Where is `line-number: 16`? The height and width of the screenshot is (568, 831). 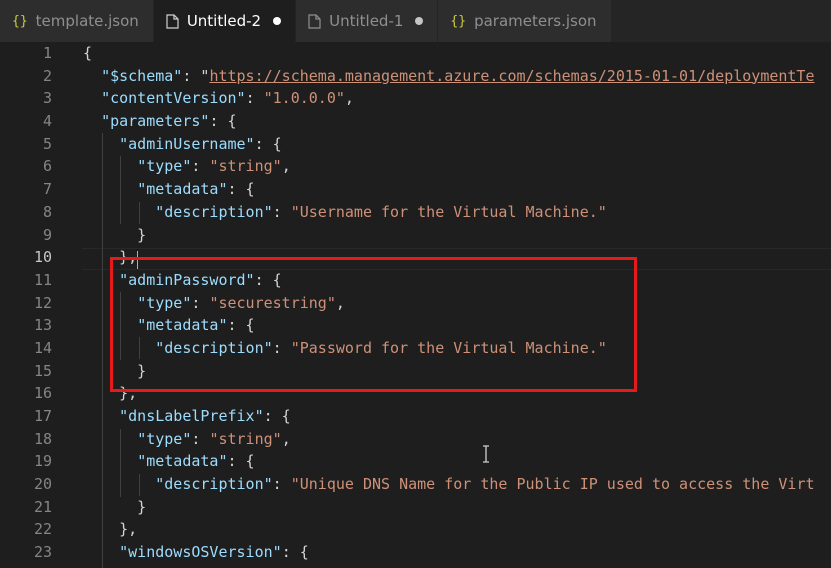 line-number: 16 is located at coordinates (42, 393).